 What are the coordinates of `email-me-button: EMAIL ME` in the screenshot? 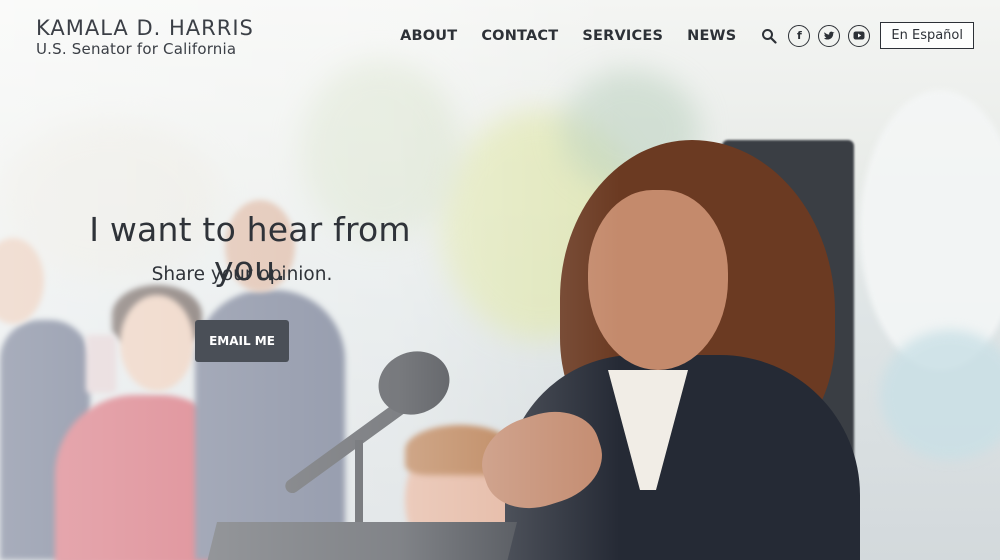 It's located at (242, 341).